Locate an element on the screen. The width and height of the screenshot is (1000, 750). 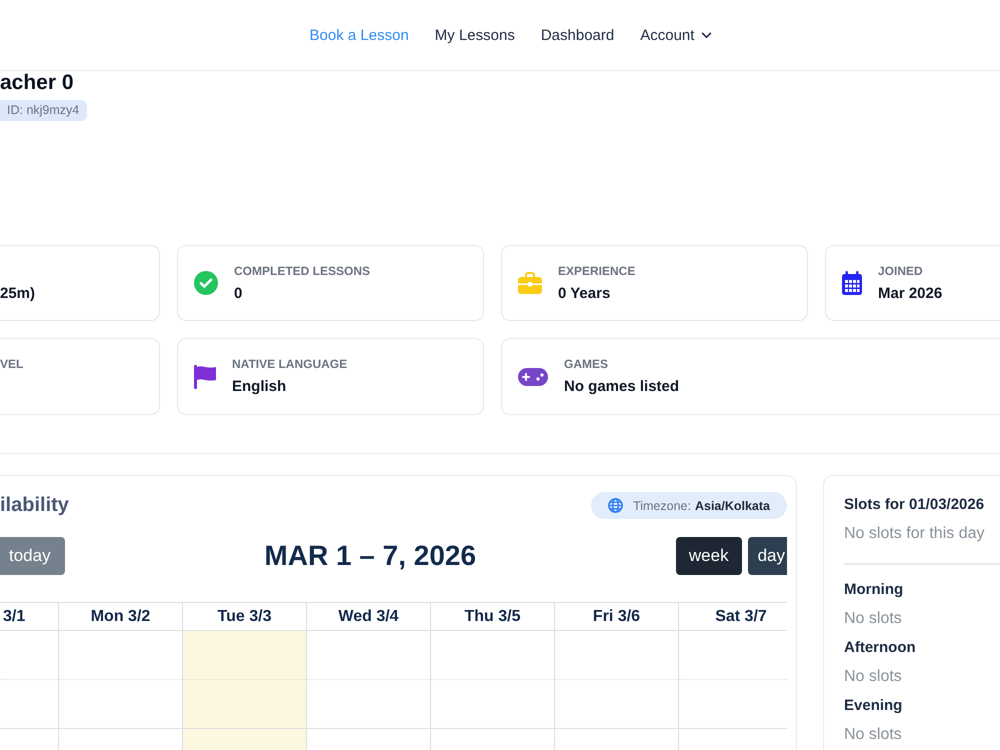
stat-value: Mar 2026 is located at coordinates (910, 293).